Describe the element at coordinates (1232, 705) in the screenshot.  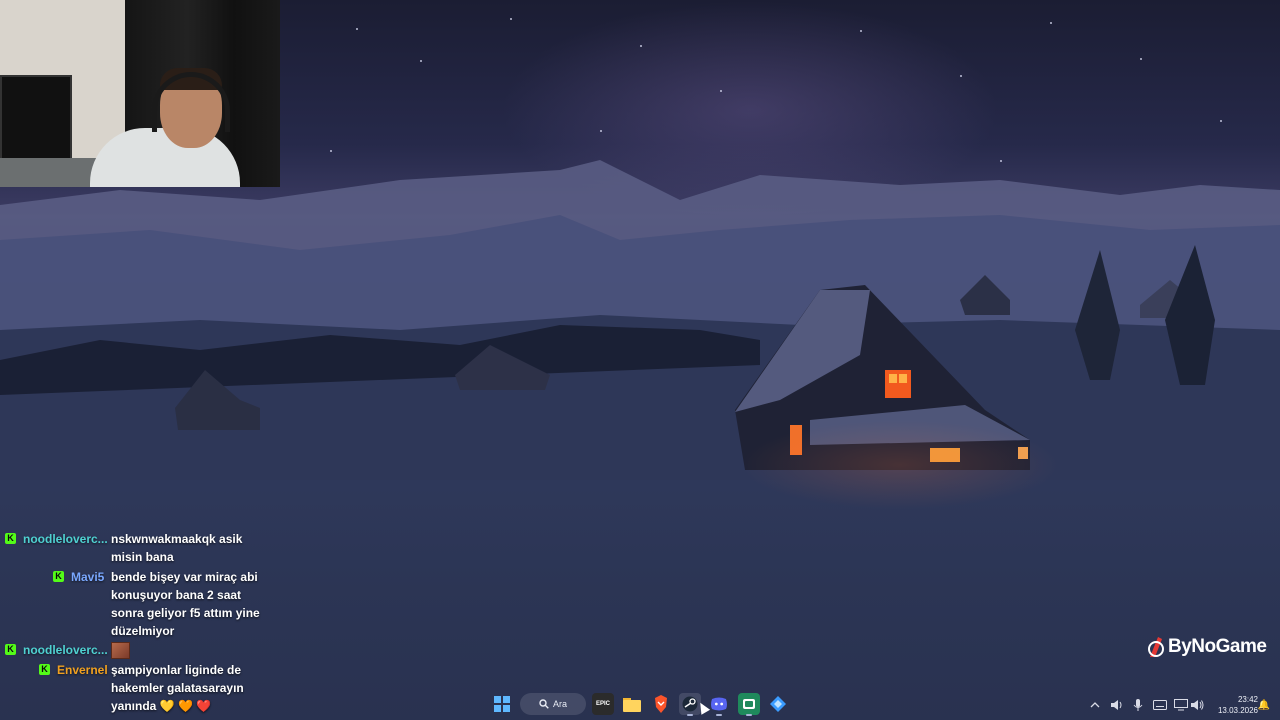
I see `taskbar-clock: 23:42 13.03.2026` at that location.